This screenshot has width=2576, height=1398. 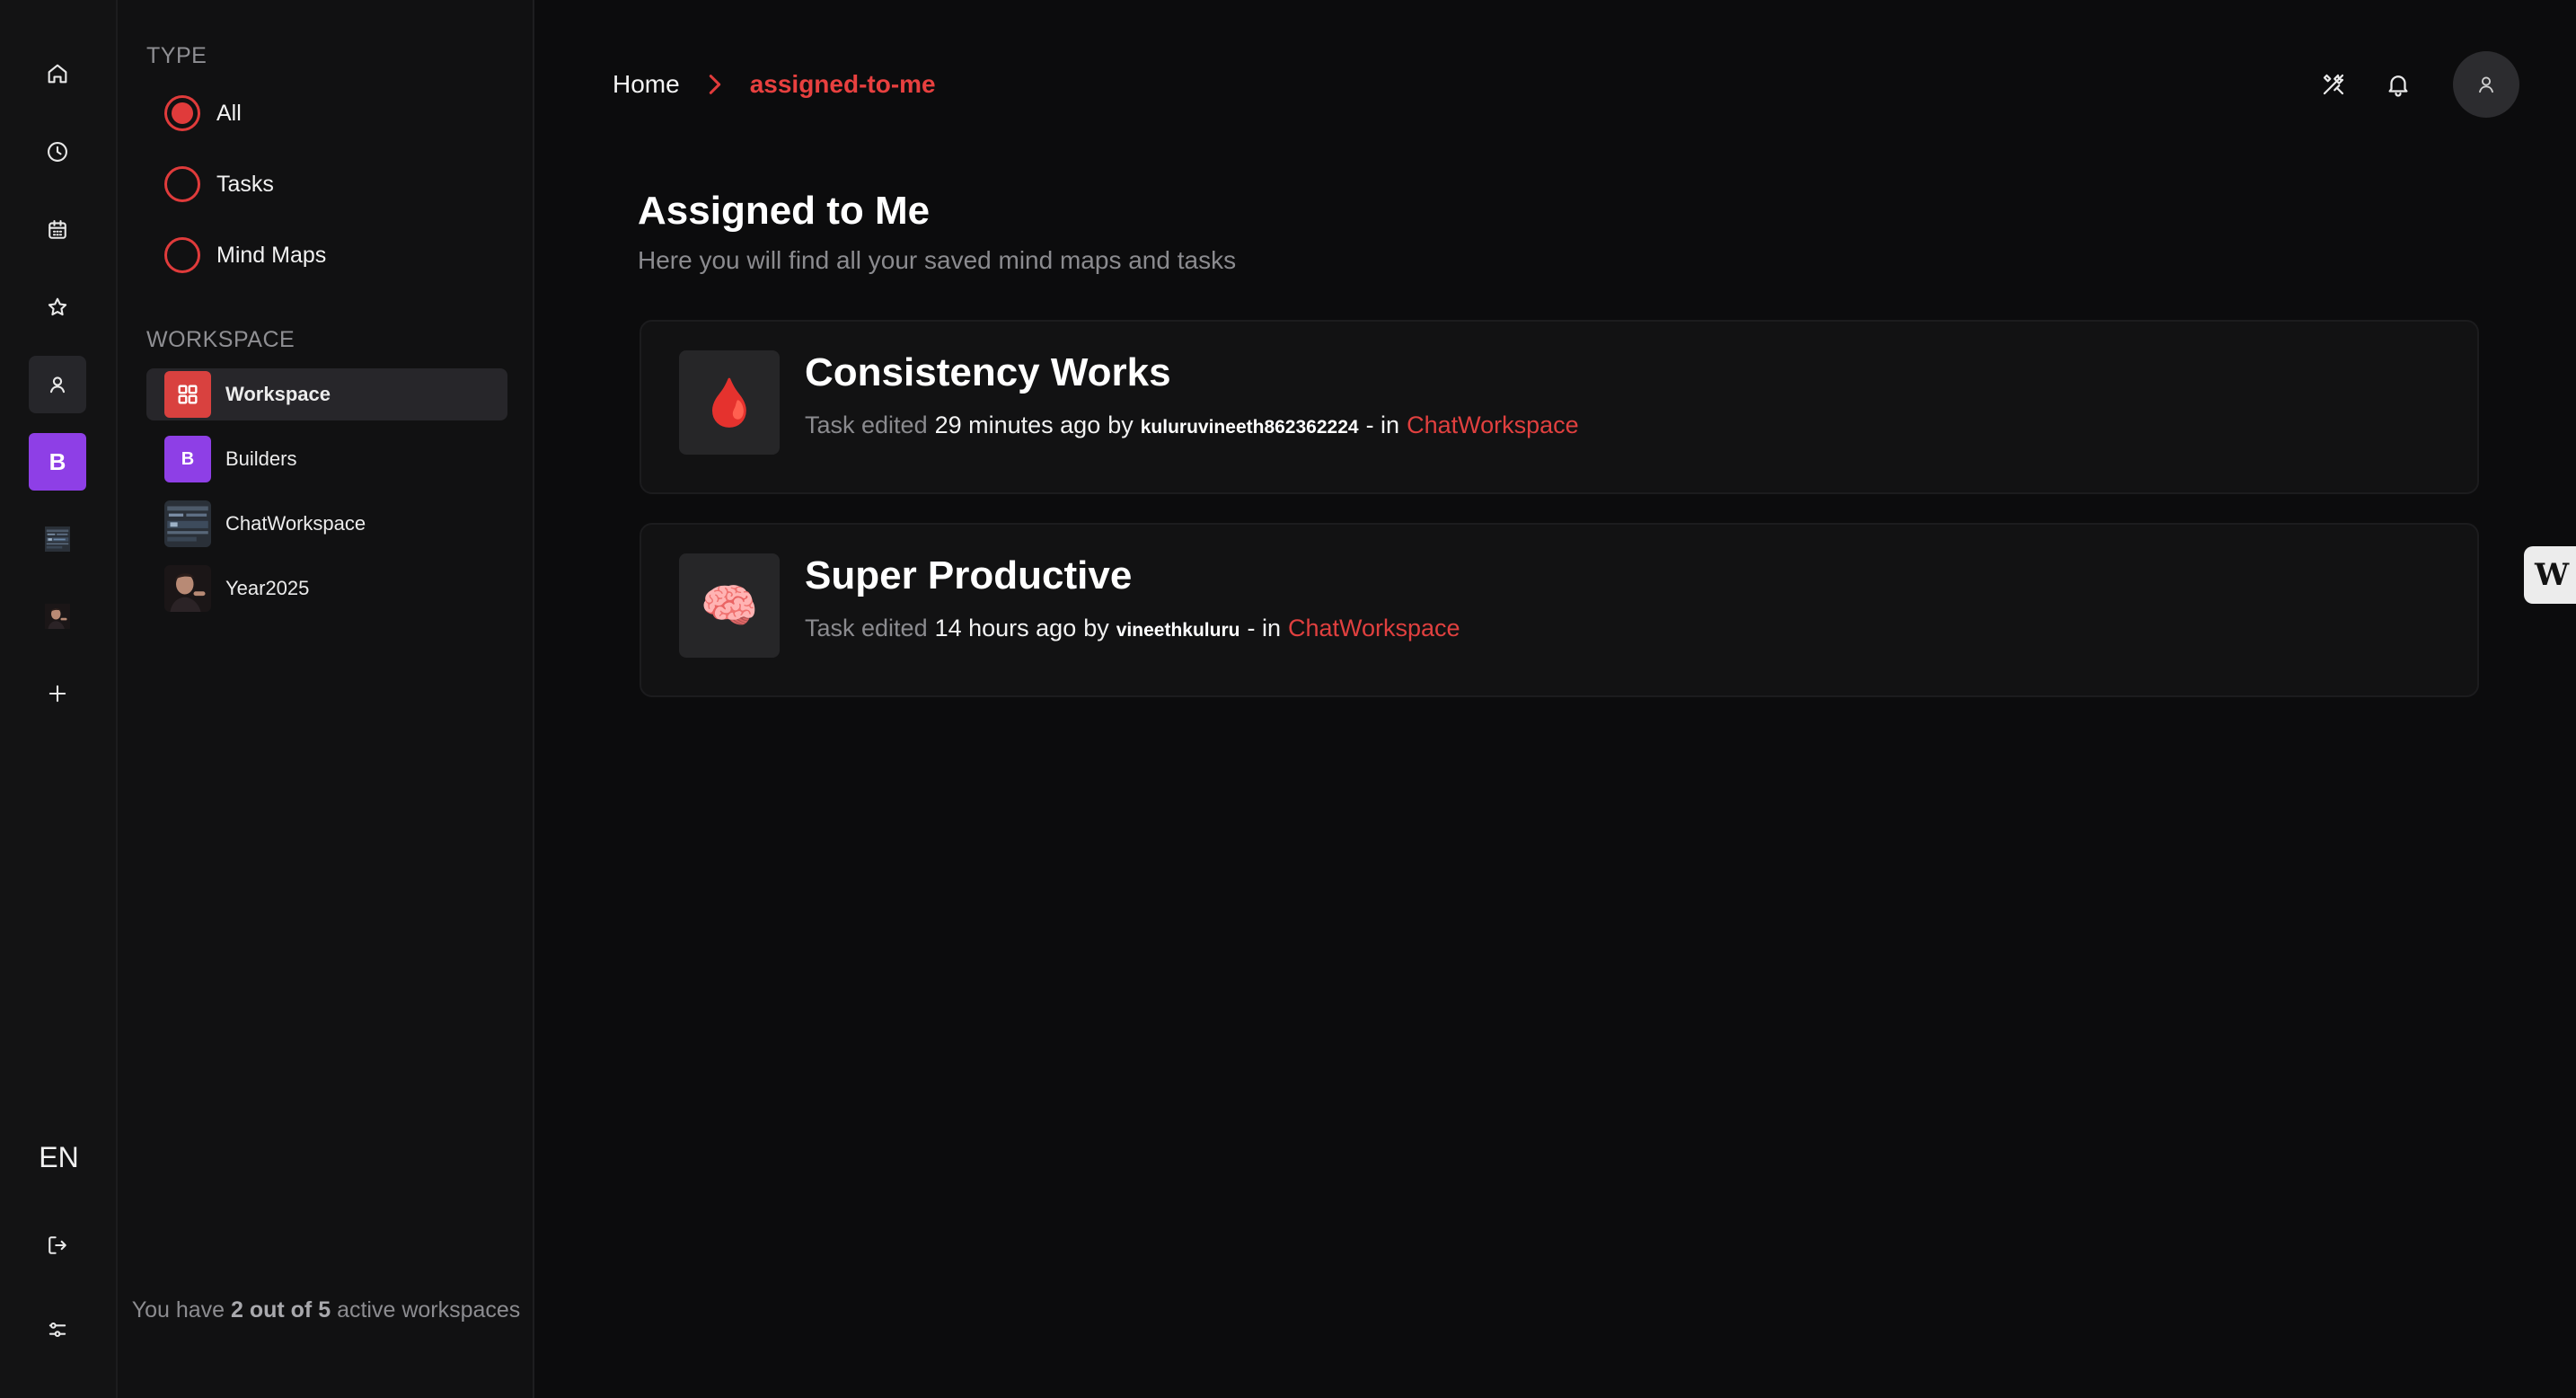 I want to click on workspace-label: Builders, so click(x=261, y=458).